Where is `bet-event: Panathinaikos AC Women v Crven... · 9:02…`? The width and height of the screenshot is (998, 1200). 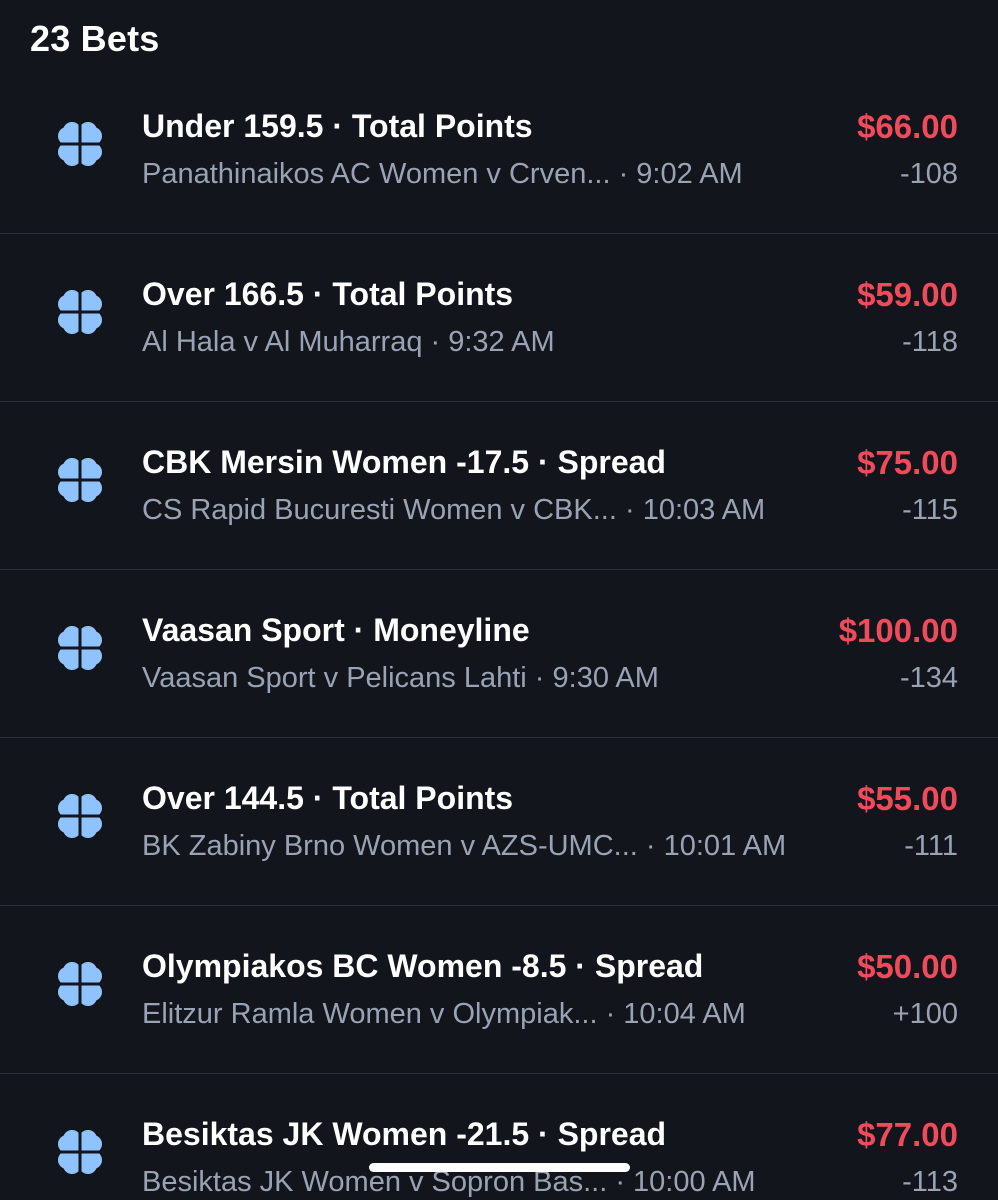
bet-event: Panathinaikos AC Women v Crven... · 9:02… is located at coordinates (442, 174).